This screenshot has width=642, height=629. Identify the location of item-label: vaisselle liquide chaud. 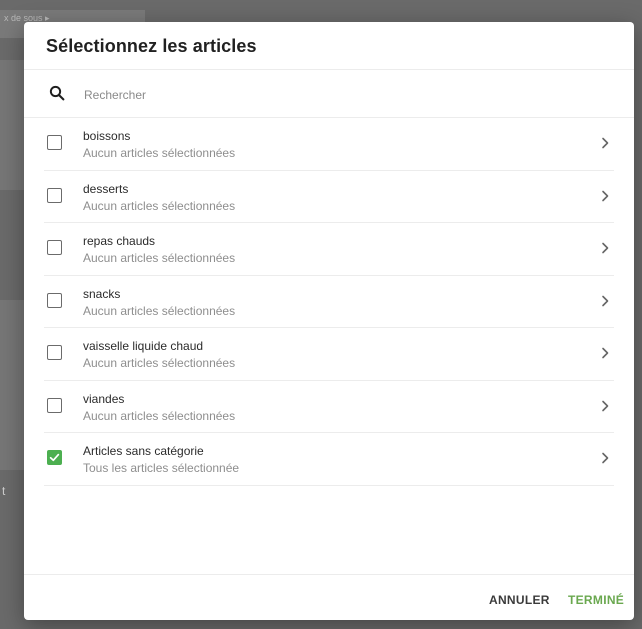
(143, 346).